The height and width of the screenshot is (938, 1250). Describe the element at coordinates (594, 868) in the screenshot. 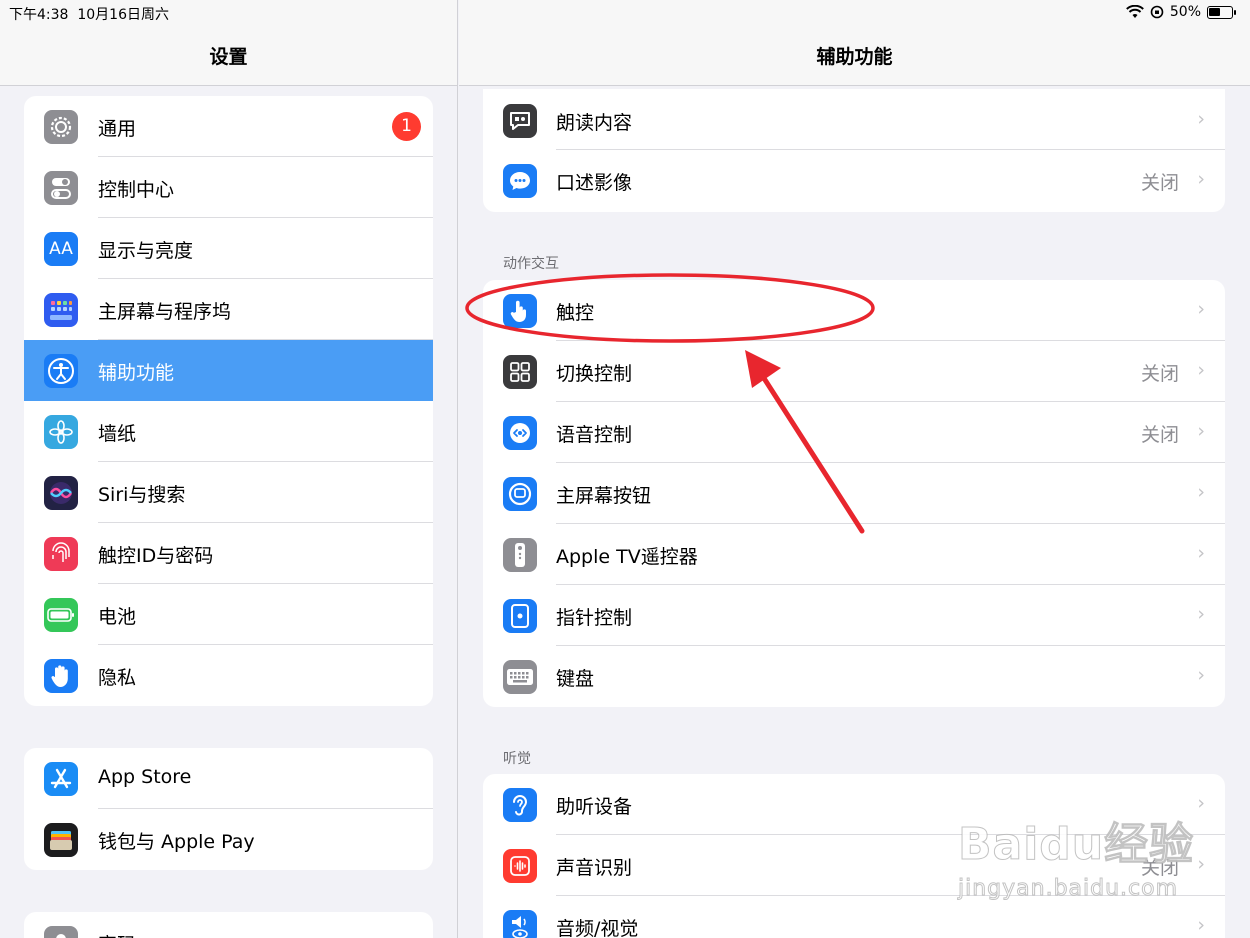

I see `row-label: 声音识别` at that location.